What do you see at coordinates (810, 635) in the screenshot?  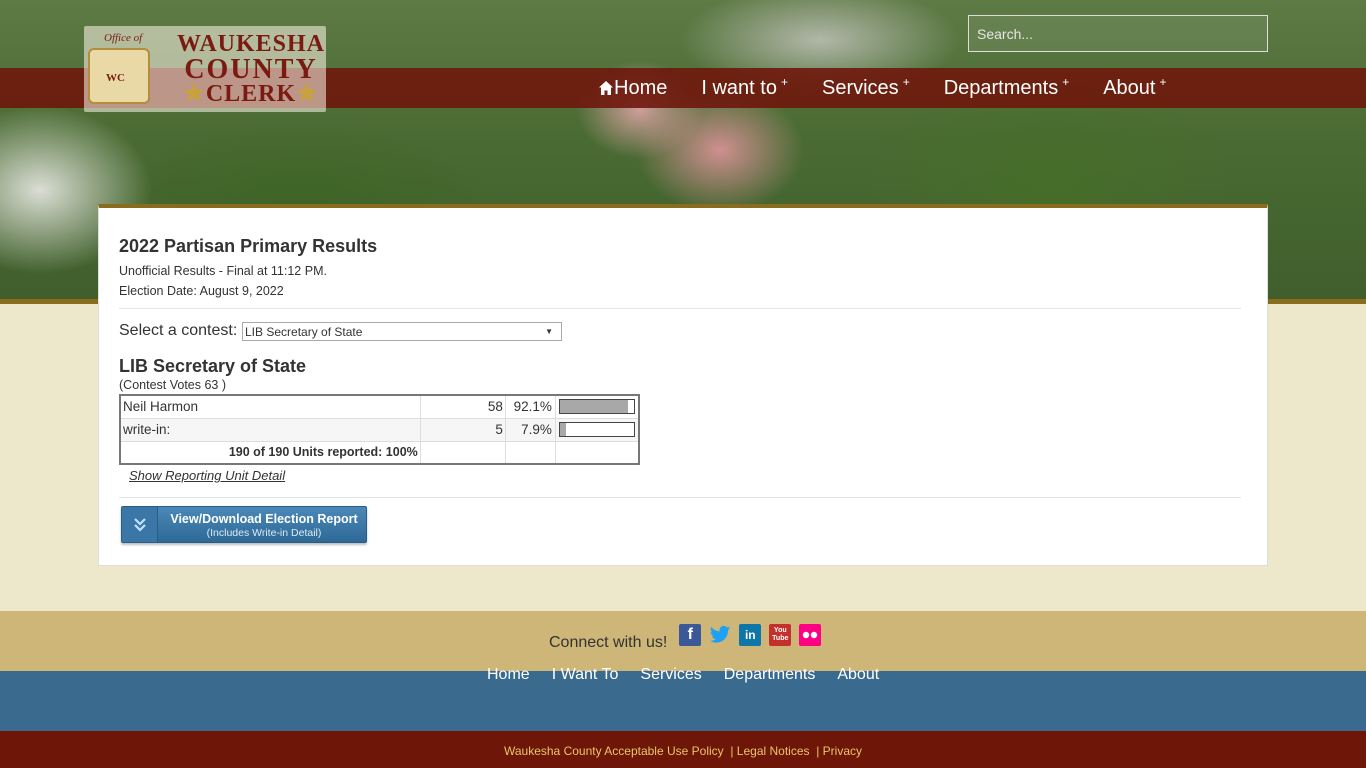 I see `flickr-icon` at bounding box center [810, 635].